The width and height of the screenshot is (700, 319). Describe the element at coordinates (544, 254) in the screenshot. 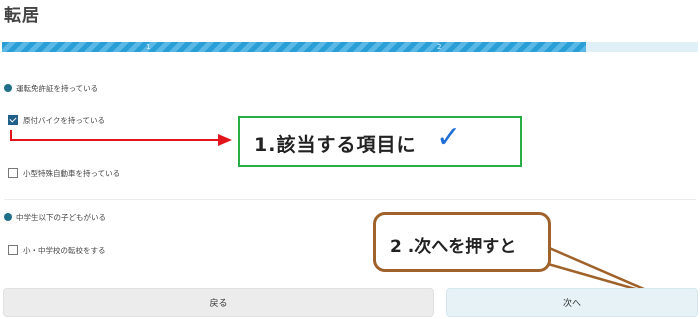

I see `annotation-callout-tail-cover` at that location.